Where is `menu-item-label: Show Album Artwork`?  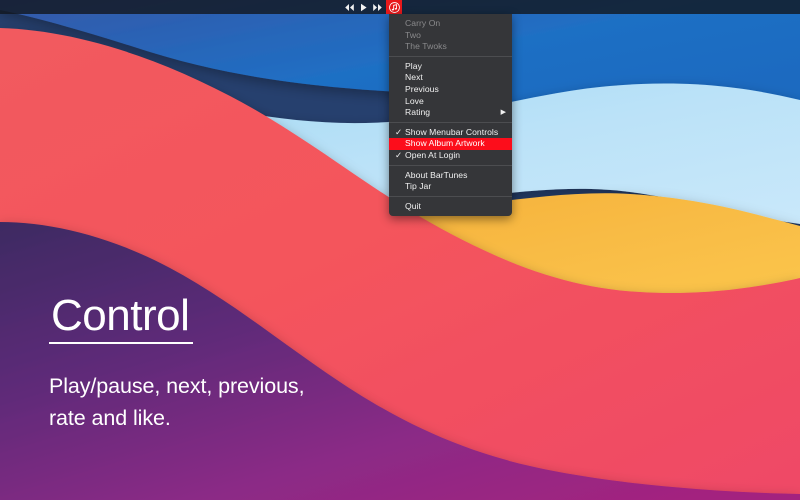 menu-item-label: Show Album Artwork is located at coordinates (445, 143).